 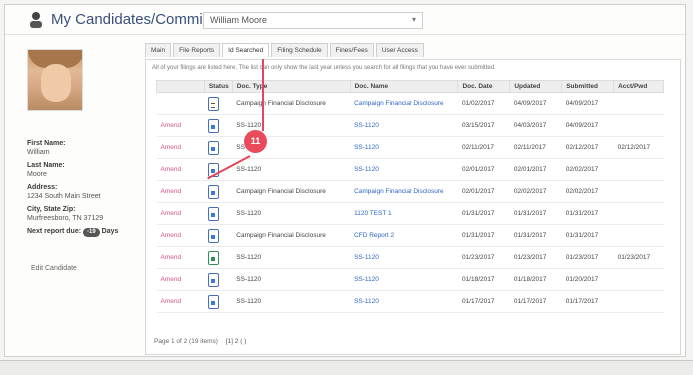 What do you see at coordinates (535, 125) in the screenshot?
I see `updated-date: 04/03/2017` at bounding box center [535, 125].